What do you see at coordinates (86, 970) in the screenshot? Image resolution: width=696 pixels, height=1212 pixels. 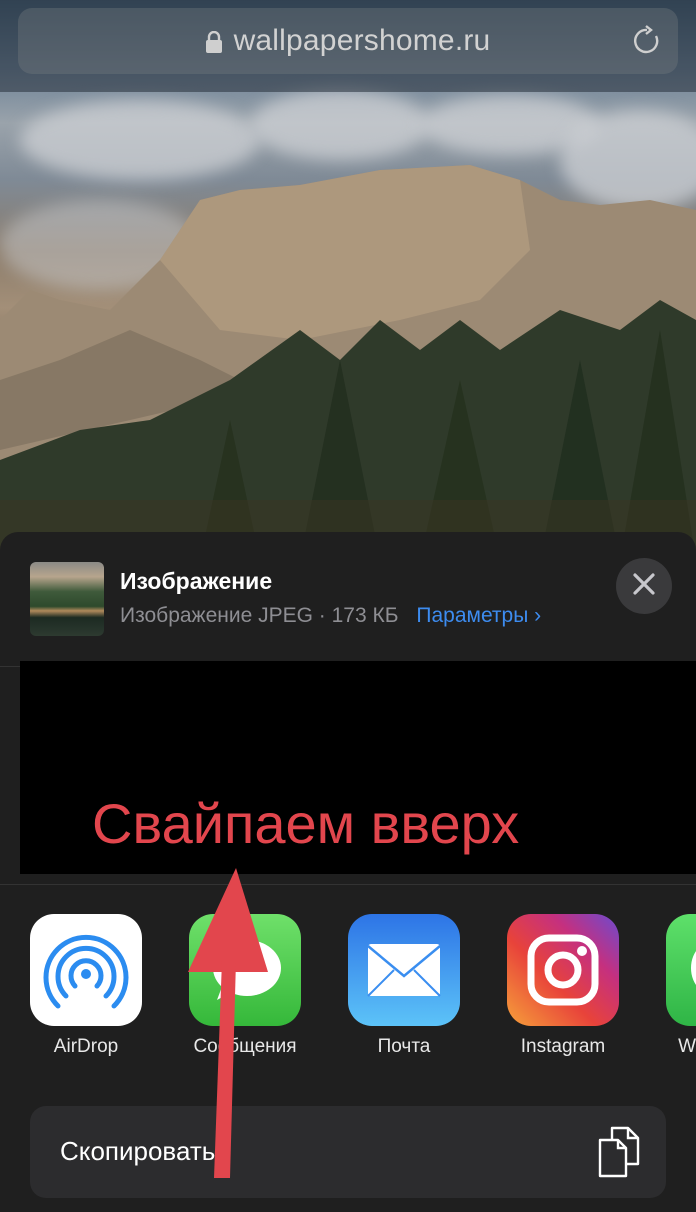 I see `airdrop-icon` at bounding box center [86, 970].